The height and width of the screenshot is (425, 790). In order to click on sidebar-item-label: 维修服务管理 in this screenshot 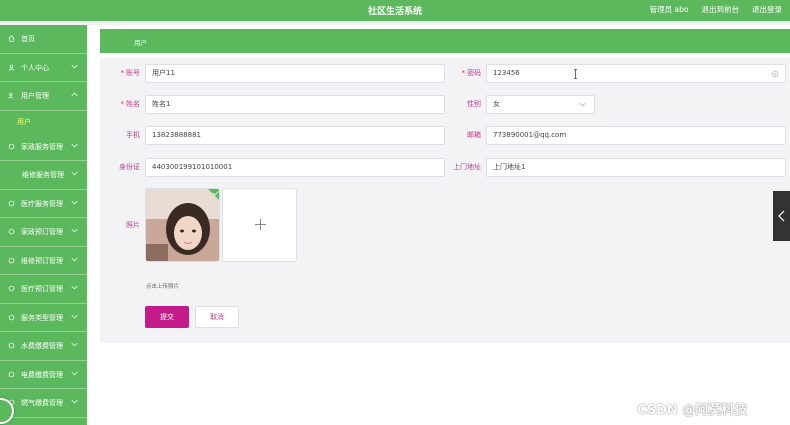, I will do `click(43, 175)`.